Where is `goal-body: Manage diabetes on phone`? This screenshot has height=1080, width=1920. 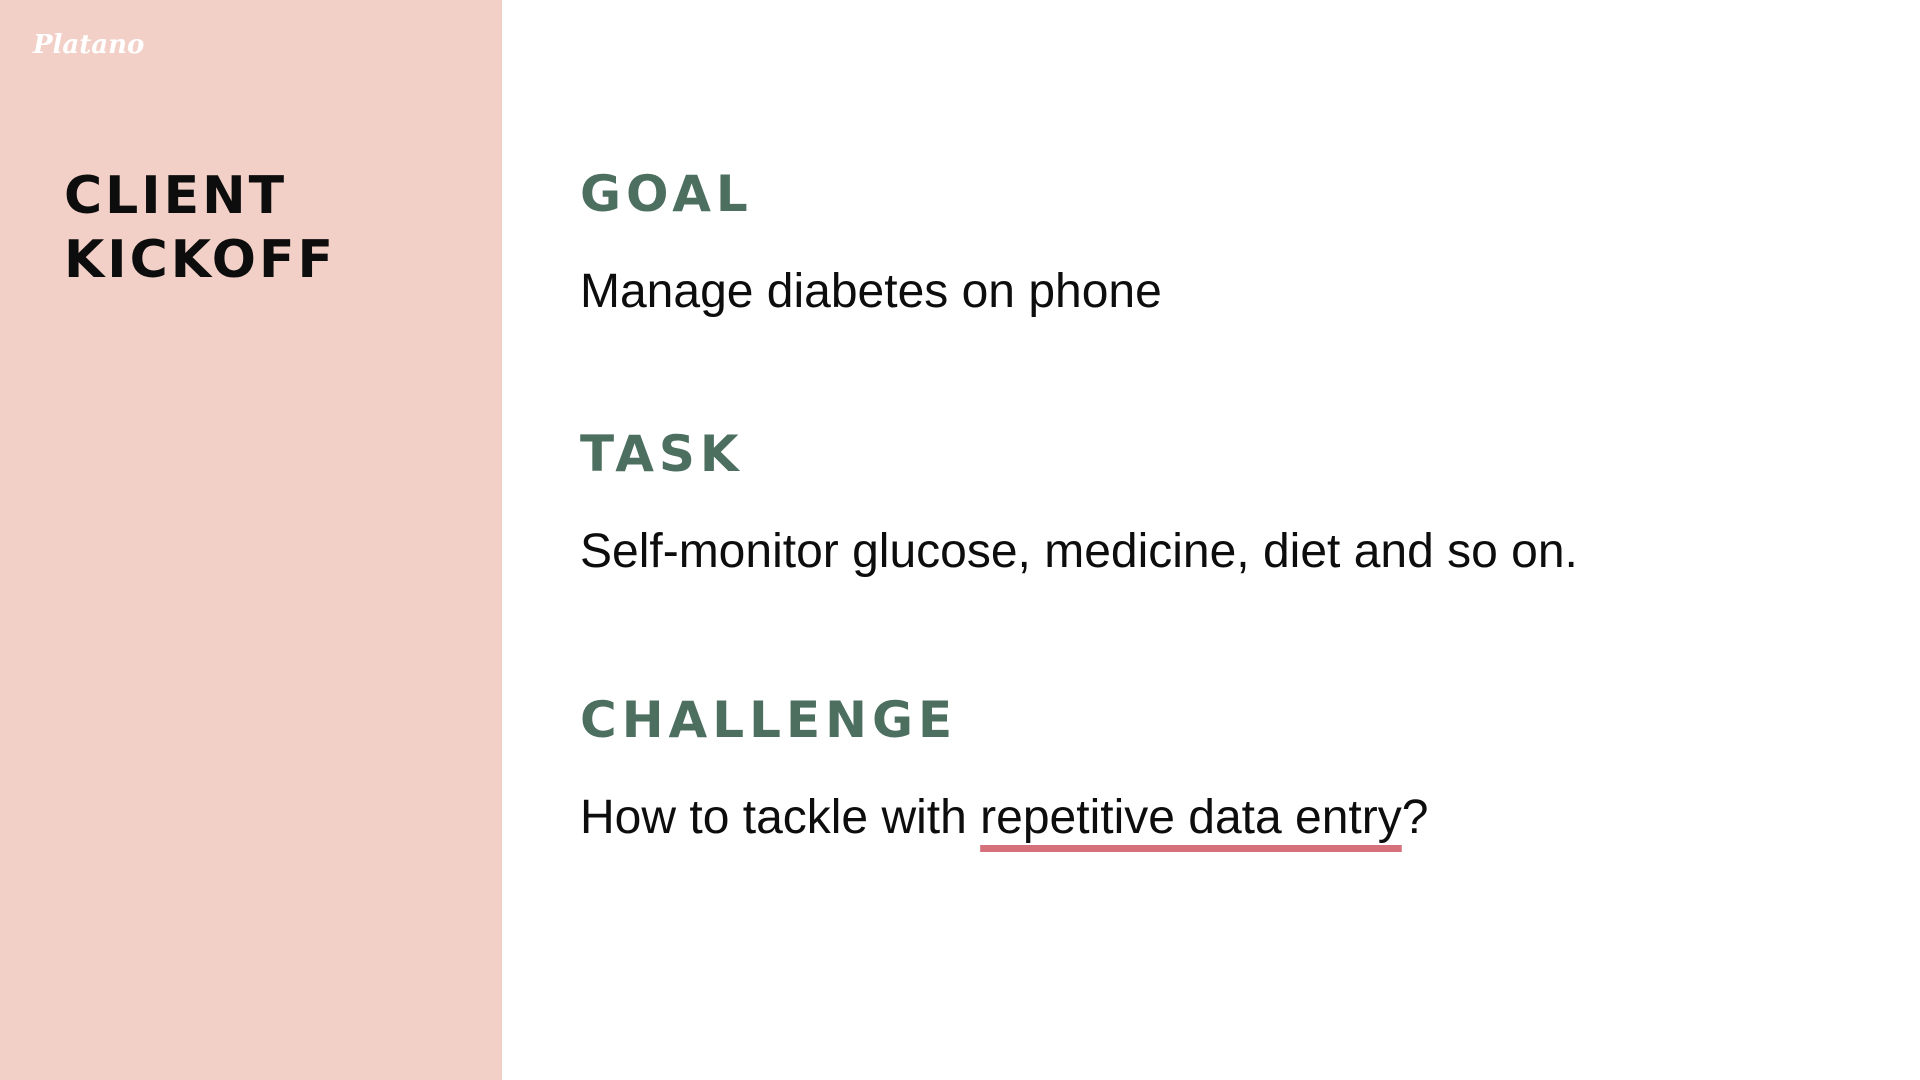 goal-body: Manage diabetes on phone is located at coordinates (871, 291).